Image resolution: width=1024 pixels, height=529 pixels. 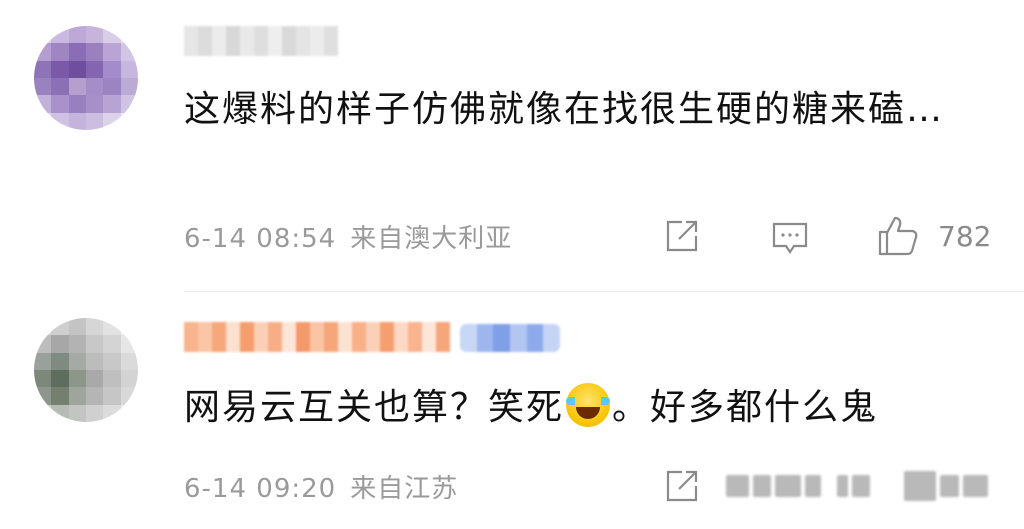 What do you see at coordinates (859, 486) in the screenshot?
I see `redacted-actions` at bounding box center [859, 486].